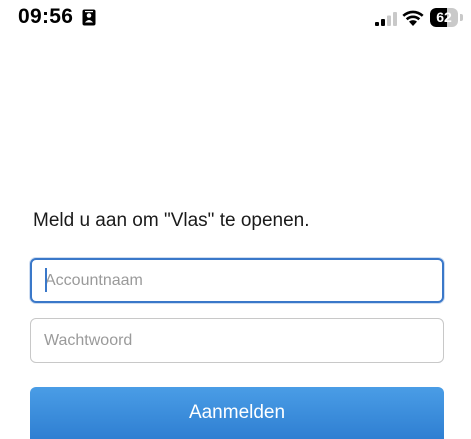  What do you see at coordinates (237, 340) in the screenshot?
I see `password-input` at bounding box center [237, 340].